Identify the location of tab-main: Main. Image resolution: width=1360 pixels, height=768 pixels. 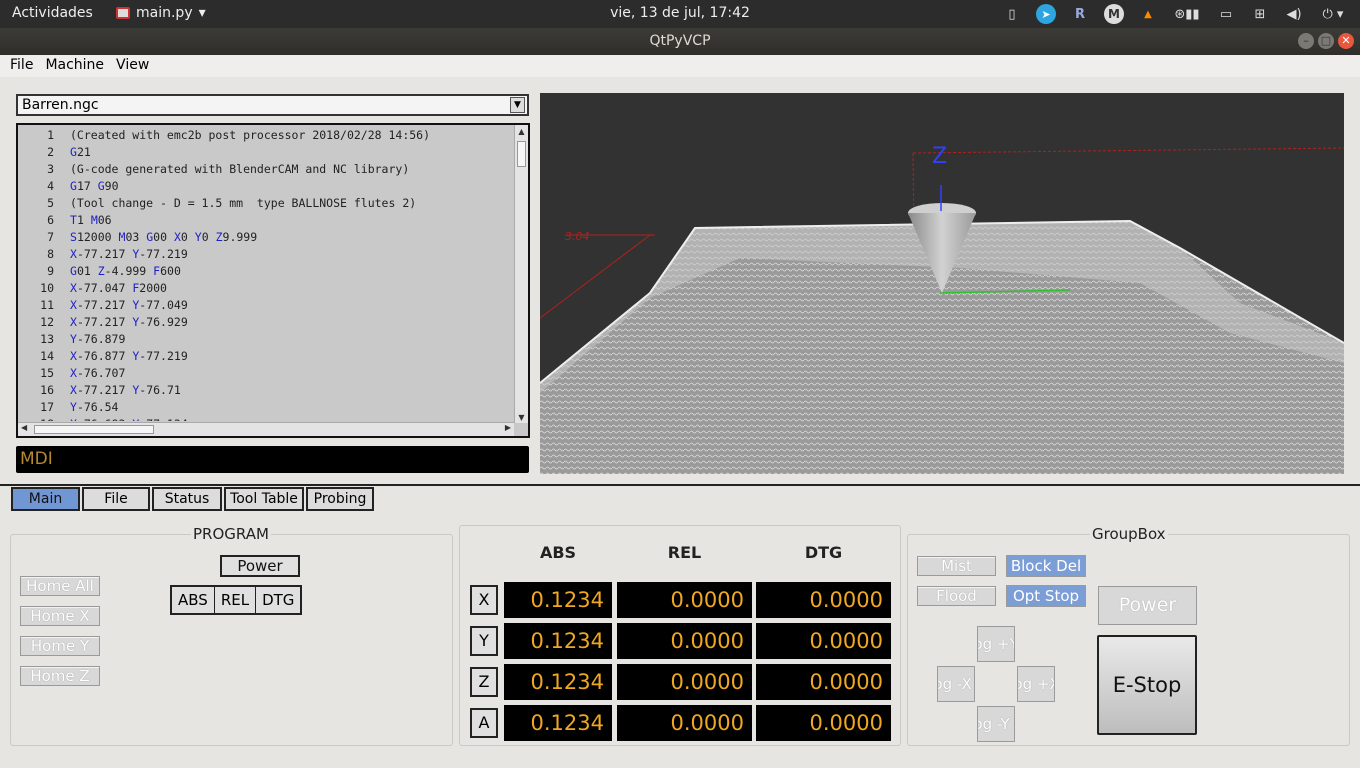
(45, 499).